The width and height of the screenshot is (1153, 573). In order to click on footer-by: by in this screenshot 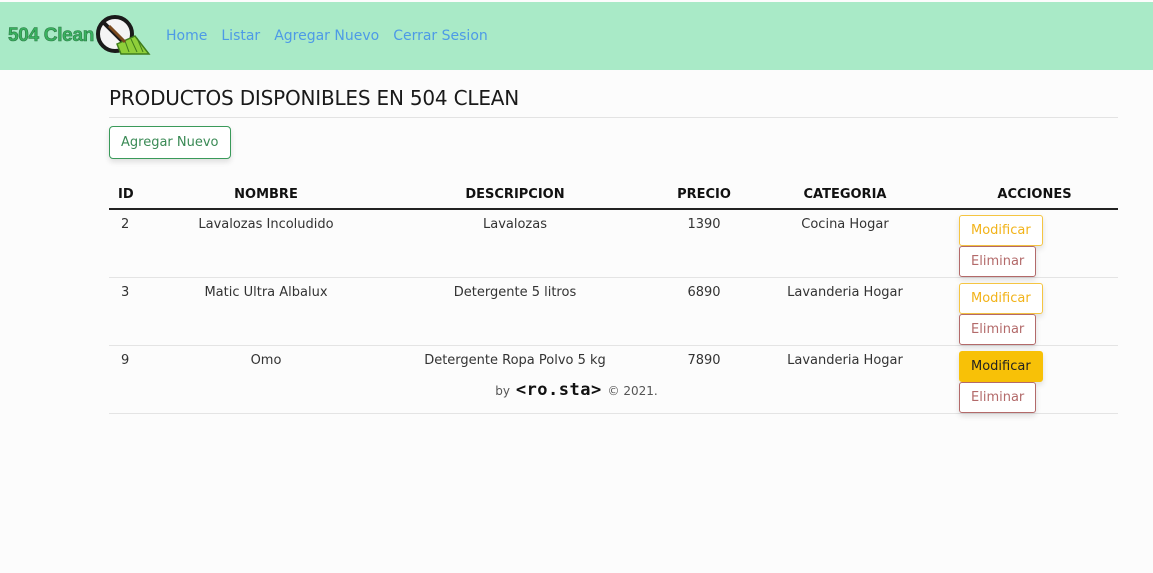, I will do `click(502, 391)`.